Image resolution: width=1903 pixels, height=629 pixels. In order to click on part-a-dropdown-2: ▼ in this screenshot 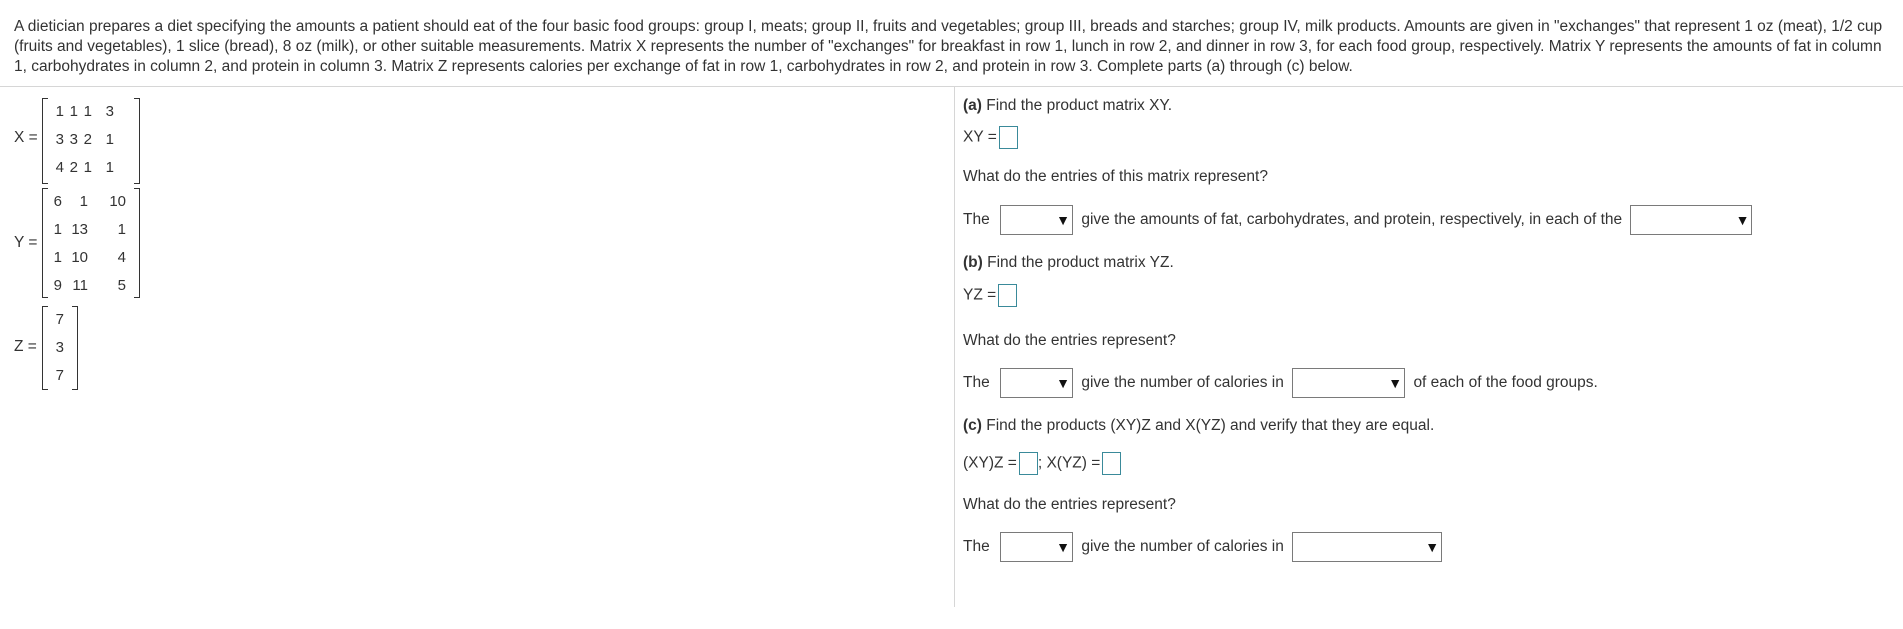, I will do `click(1691, 220)`.